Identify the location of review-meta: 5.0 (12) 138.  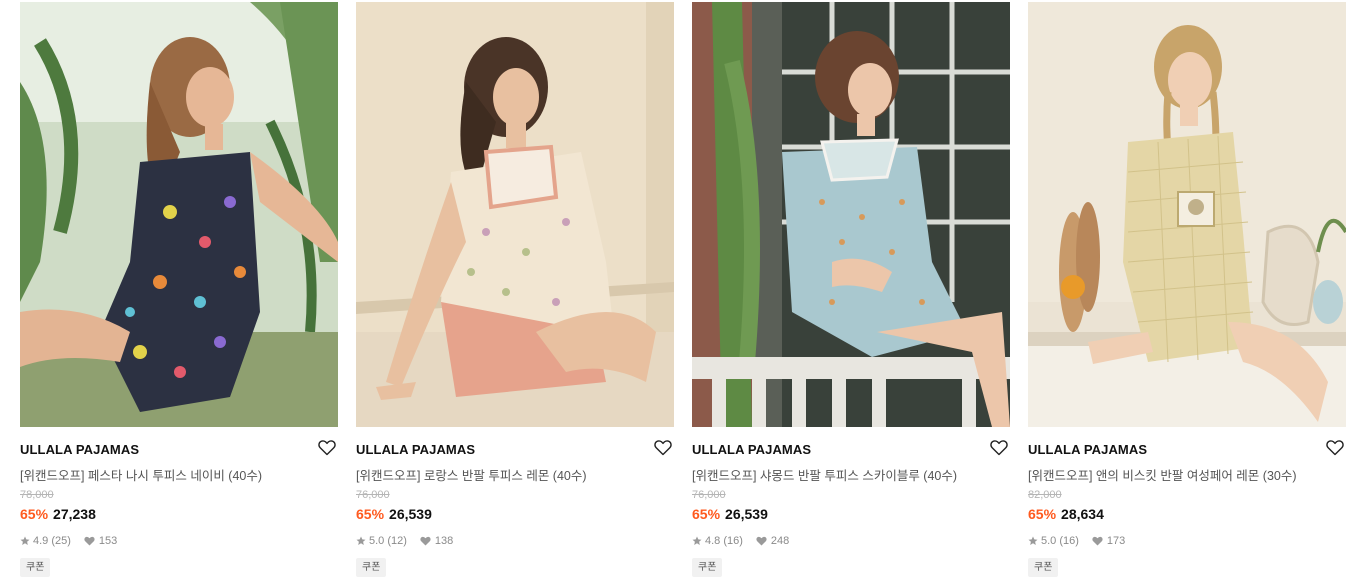
(404, 541).